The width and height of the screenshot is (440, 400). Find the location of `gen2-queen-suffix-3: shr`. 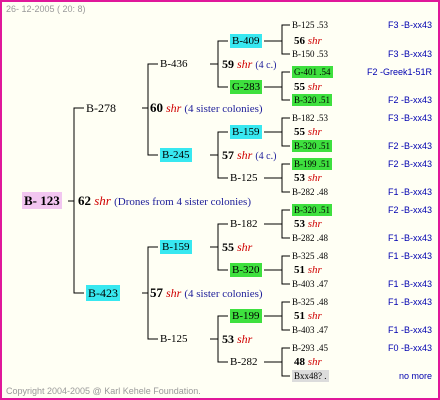

gen2-queen-suffix-3: shr is located at coordinates (245, 247).